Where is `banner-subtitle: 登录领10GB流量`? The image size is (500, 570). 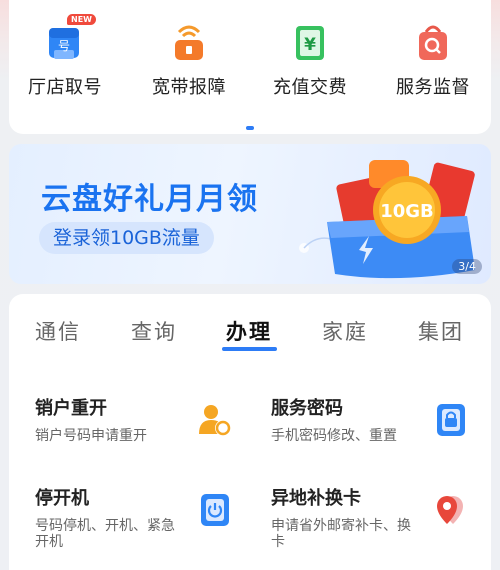 banner-subtitle: 登录领10GB流量 is located at coordinates (126, 238).